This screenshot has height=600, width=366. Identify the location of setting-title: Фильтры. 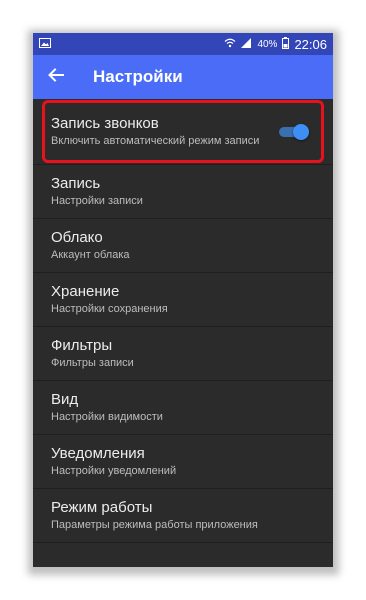
(82, 345).